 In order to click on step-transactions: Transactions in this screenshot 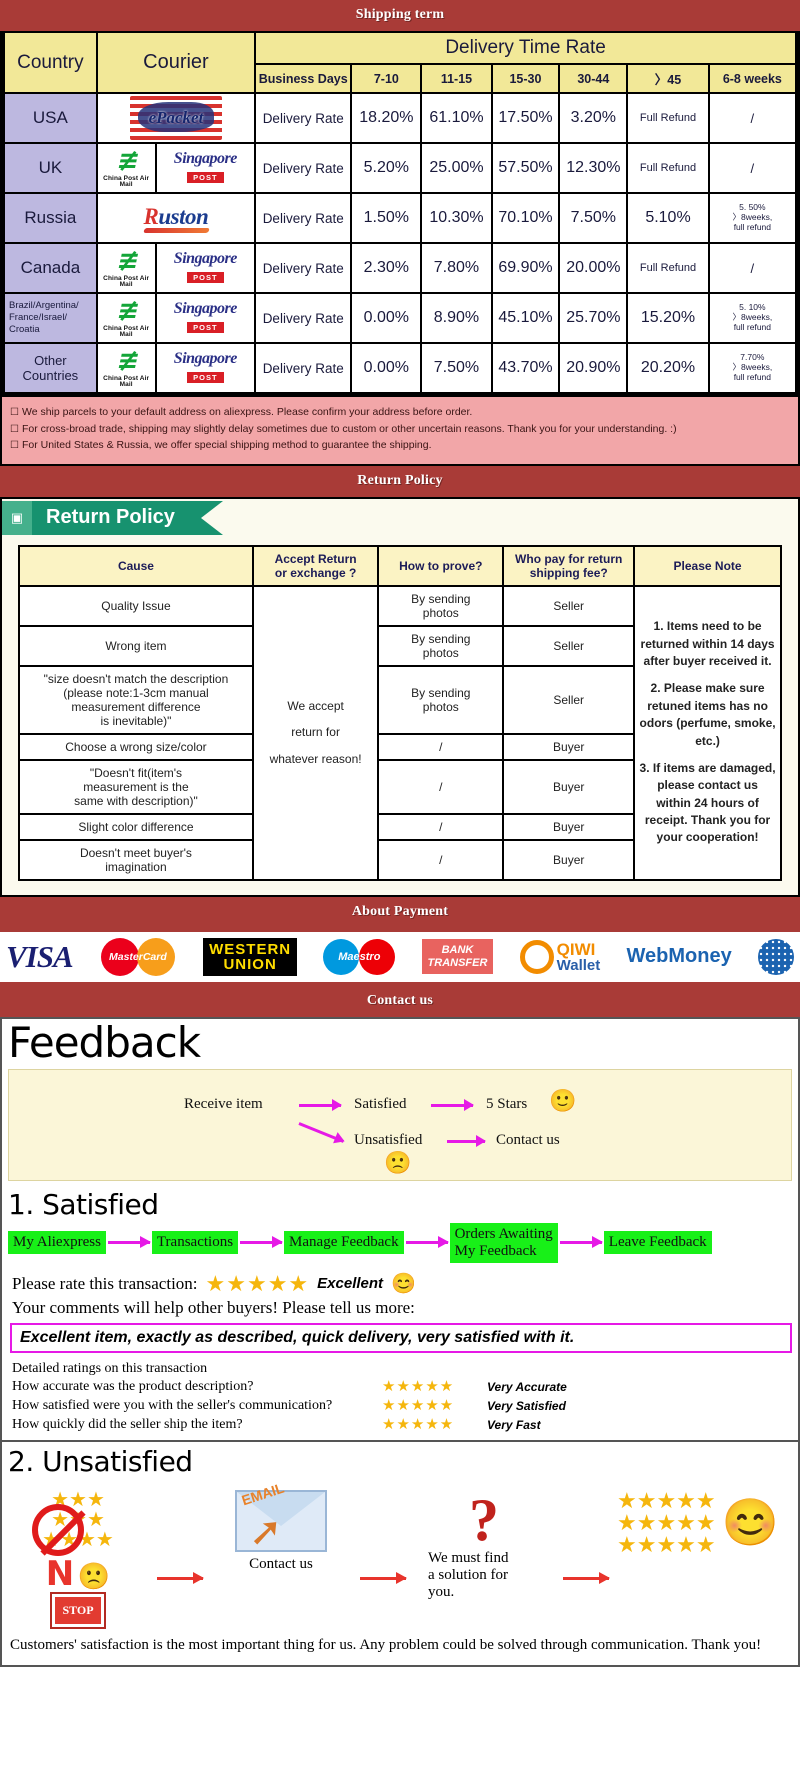, I will do `click(195, 1243)`.